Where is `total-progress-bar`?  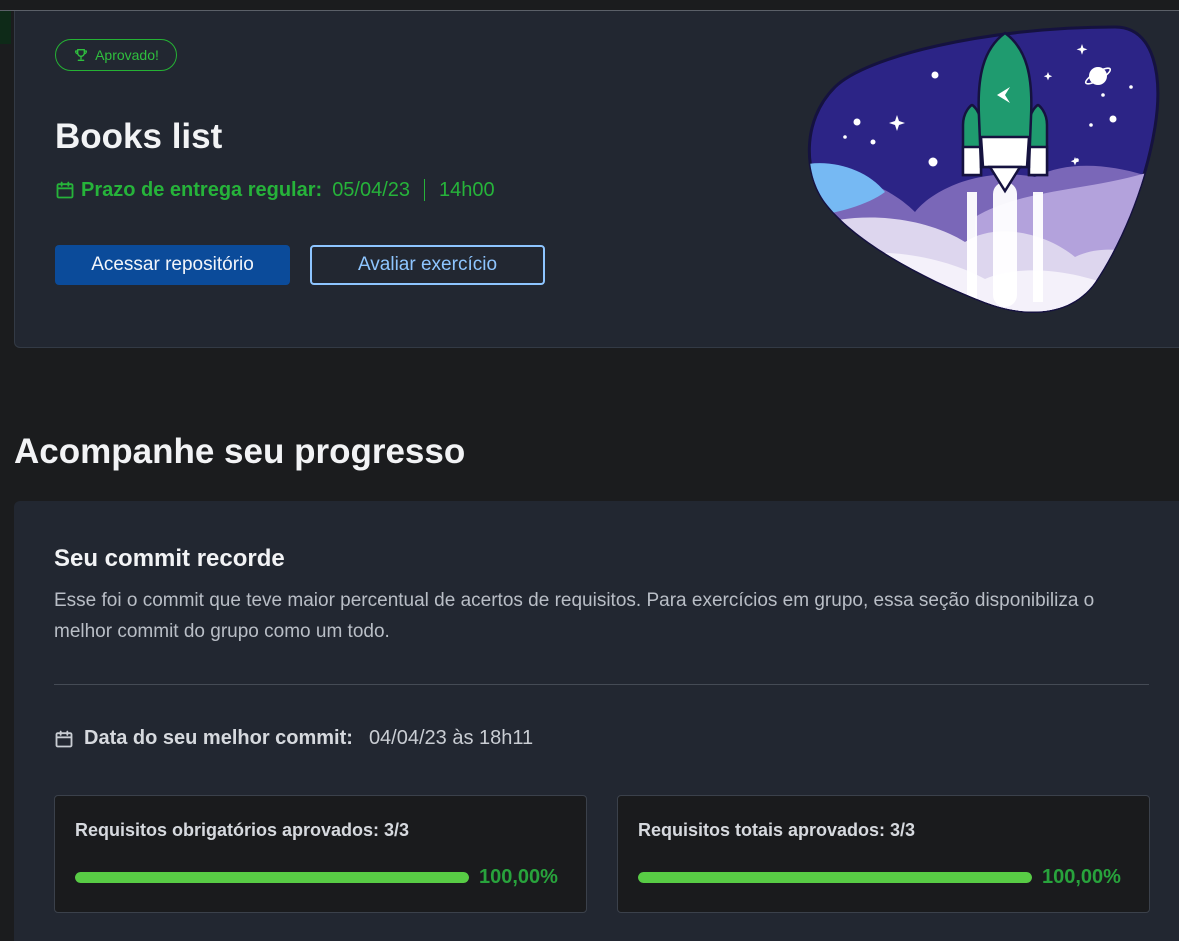 total-progress-bar is located at coordinates (835, 877).